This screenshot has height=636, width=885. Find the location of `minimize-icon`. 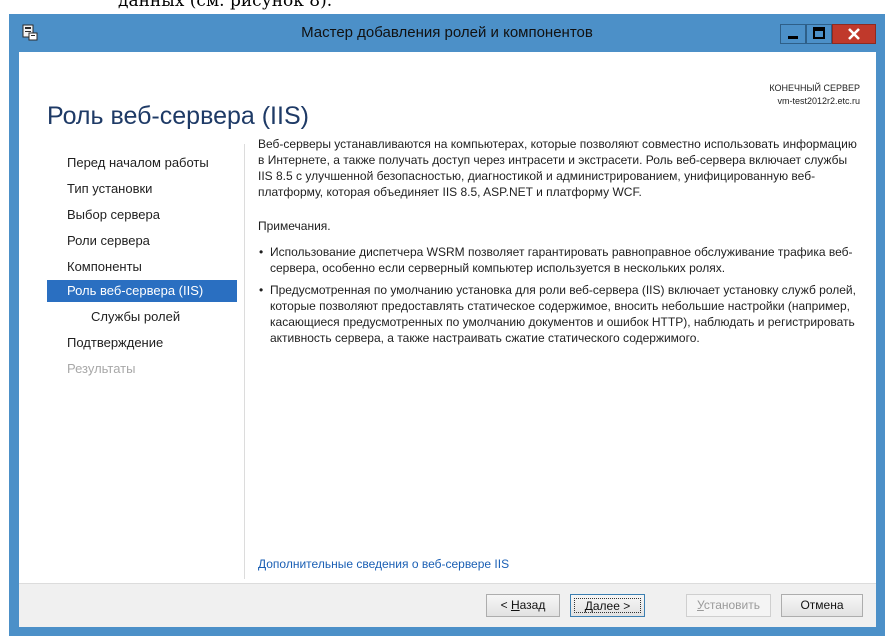

minimize-icon is located at coordinates (793, 37).